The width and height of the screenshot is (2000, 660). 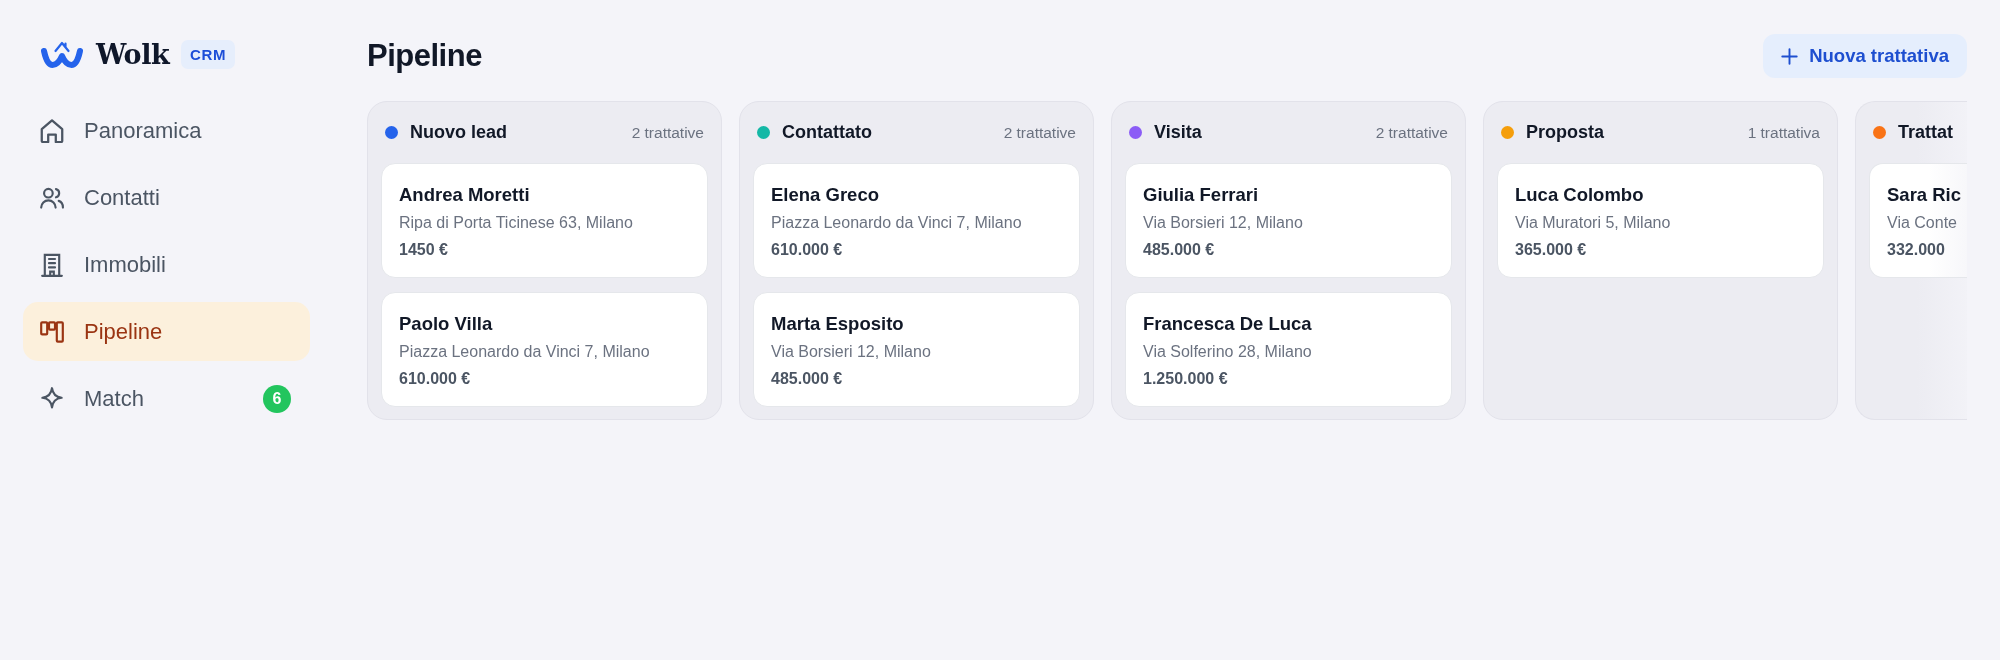 I want to click on deal-card: Andrea Moretti Ripa di Porta Ticinese 63, Milano 1450 €, so click(x=544, y=220).